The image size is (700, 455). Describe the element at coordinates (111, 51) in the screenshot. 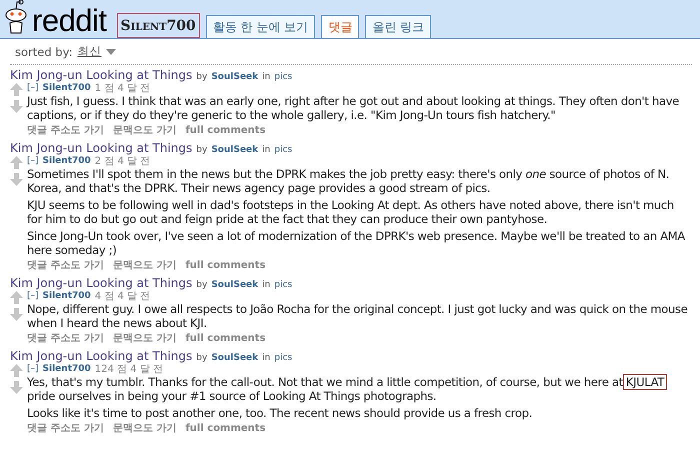

I see `dropdown-caret-icon` at that location.